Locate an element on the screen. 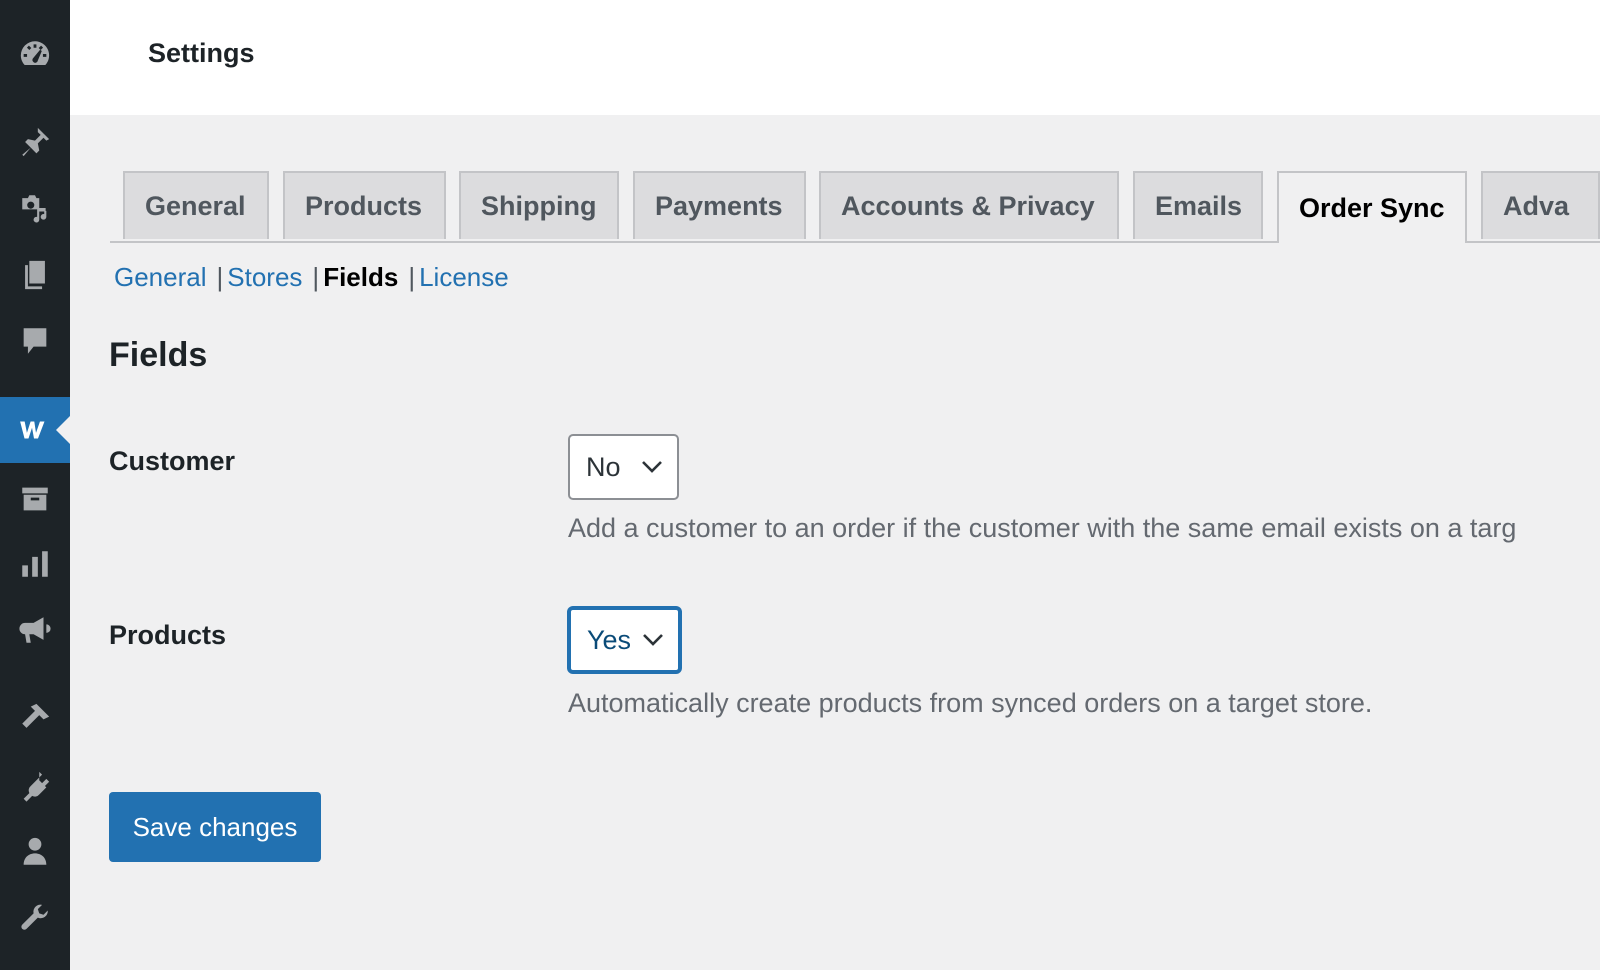  admin-sidebar is located at coordinates (35, 485).